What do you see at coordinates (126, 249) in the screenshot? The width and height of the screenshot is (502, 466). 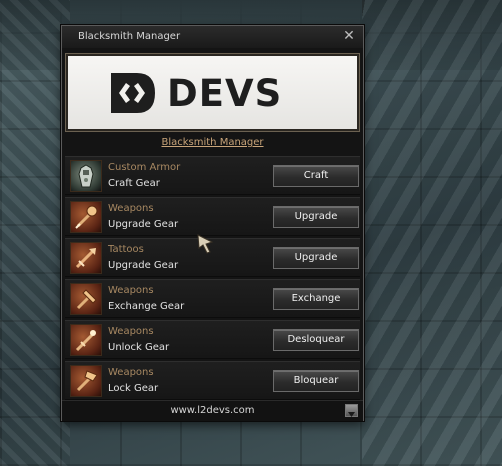 I see `item-category: Tattoos` at bounding box center [126, 249].